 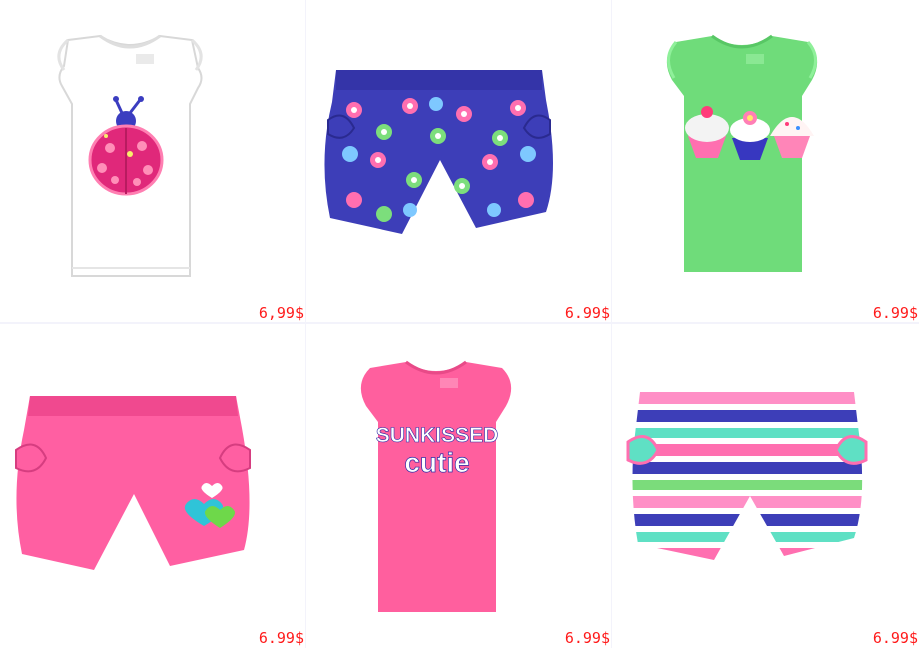 What do you see at coordinates (281, 313) in the screenshot?
I see `price-label: 6,99$` at bounding box center [281, 313].